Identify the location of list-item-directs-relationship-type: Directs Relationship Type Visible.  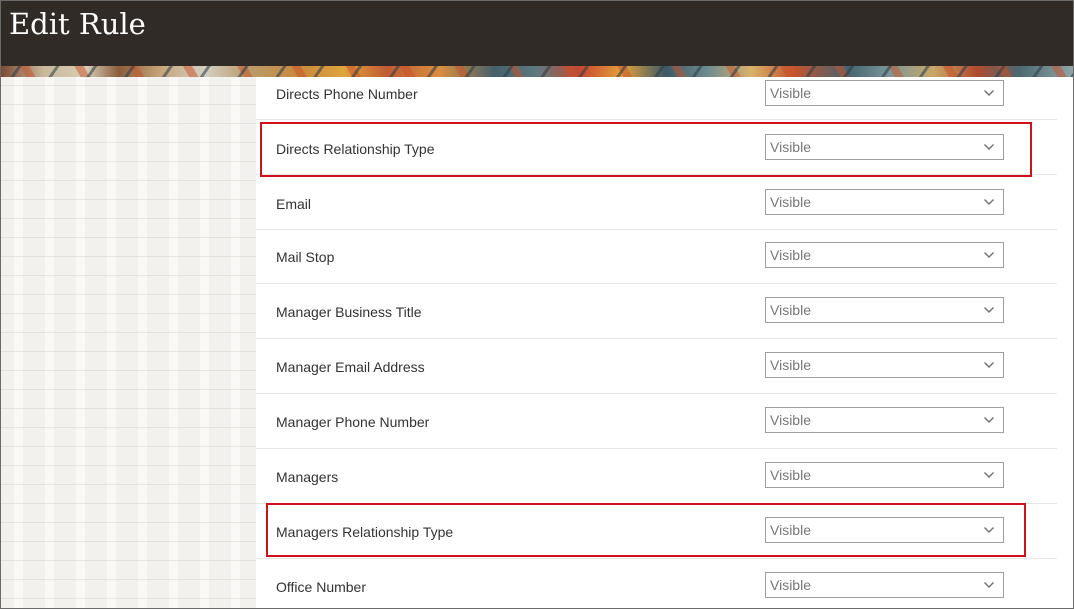
(656, 147).